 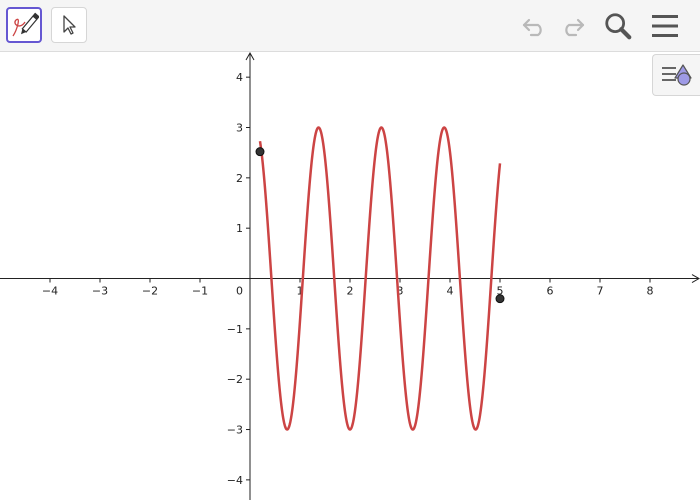 What do you see at coordinates (532, 27) in the screenshot?
I see `undo-icon` at bounding box center [532, 27].